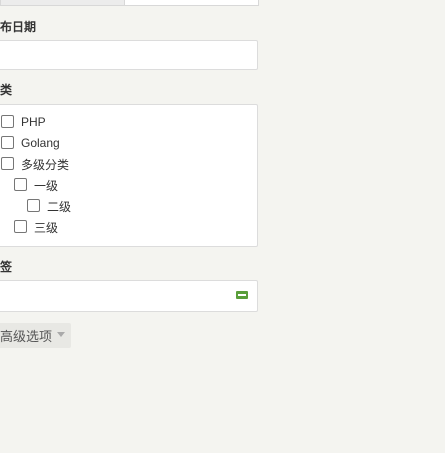 The height and width of the screenshot is (453, 445). Describe the element at coordinates (46, 185) in the screenshot. I see `category-item-label: 一级` at that location.